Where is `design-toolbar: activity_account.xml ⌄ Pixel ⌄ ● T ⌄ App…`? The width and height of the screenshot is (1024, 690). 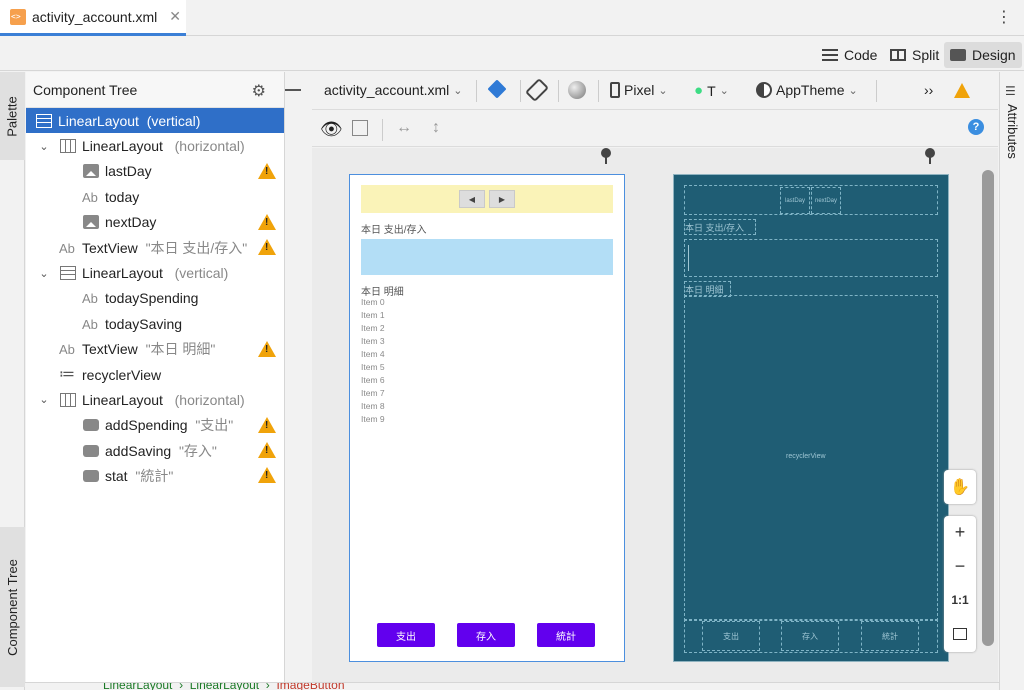
design-toolbar: activity_account.xml ⌄ Pixel ⌄ ● T ⌄ App… is located at coordinates (655, 91).